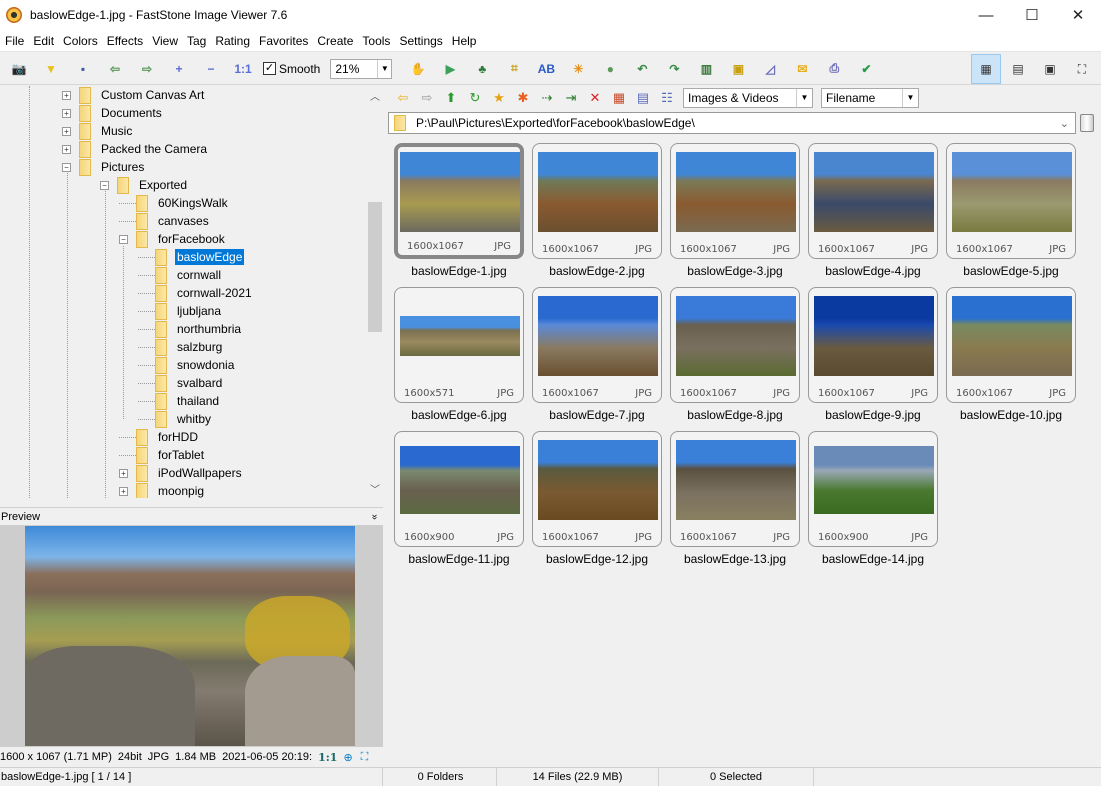 The image size is (1101, 786). Describe the element at coordinates (595, 98) in the screenshot. I see `delete-icon: ✕` at that location.